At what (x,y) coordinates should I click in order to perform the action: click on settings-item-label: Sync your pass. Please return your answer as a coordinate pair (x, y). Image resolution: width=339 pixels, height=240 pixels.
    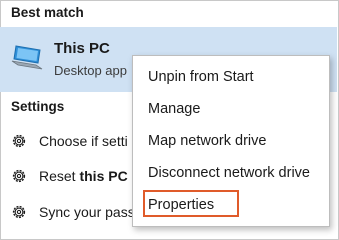
    Looking at the image, I should click on (87, 212).